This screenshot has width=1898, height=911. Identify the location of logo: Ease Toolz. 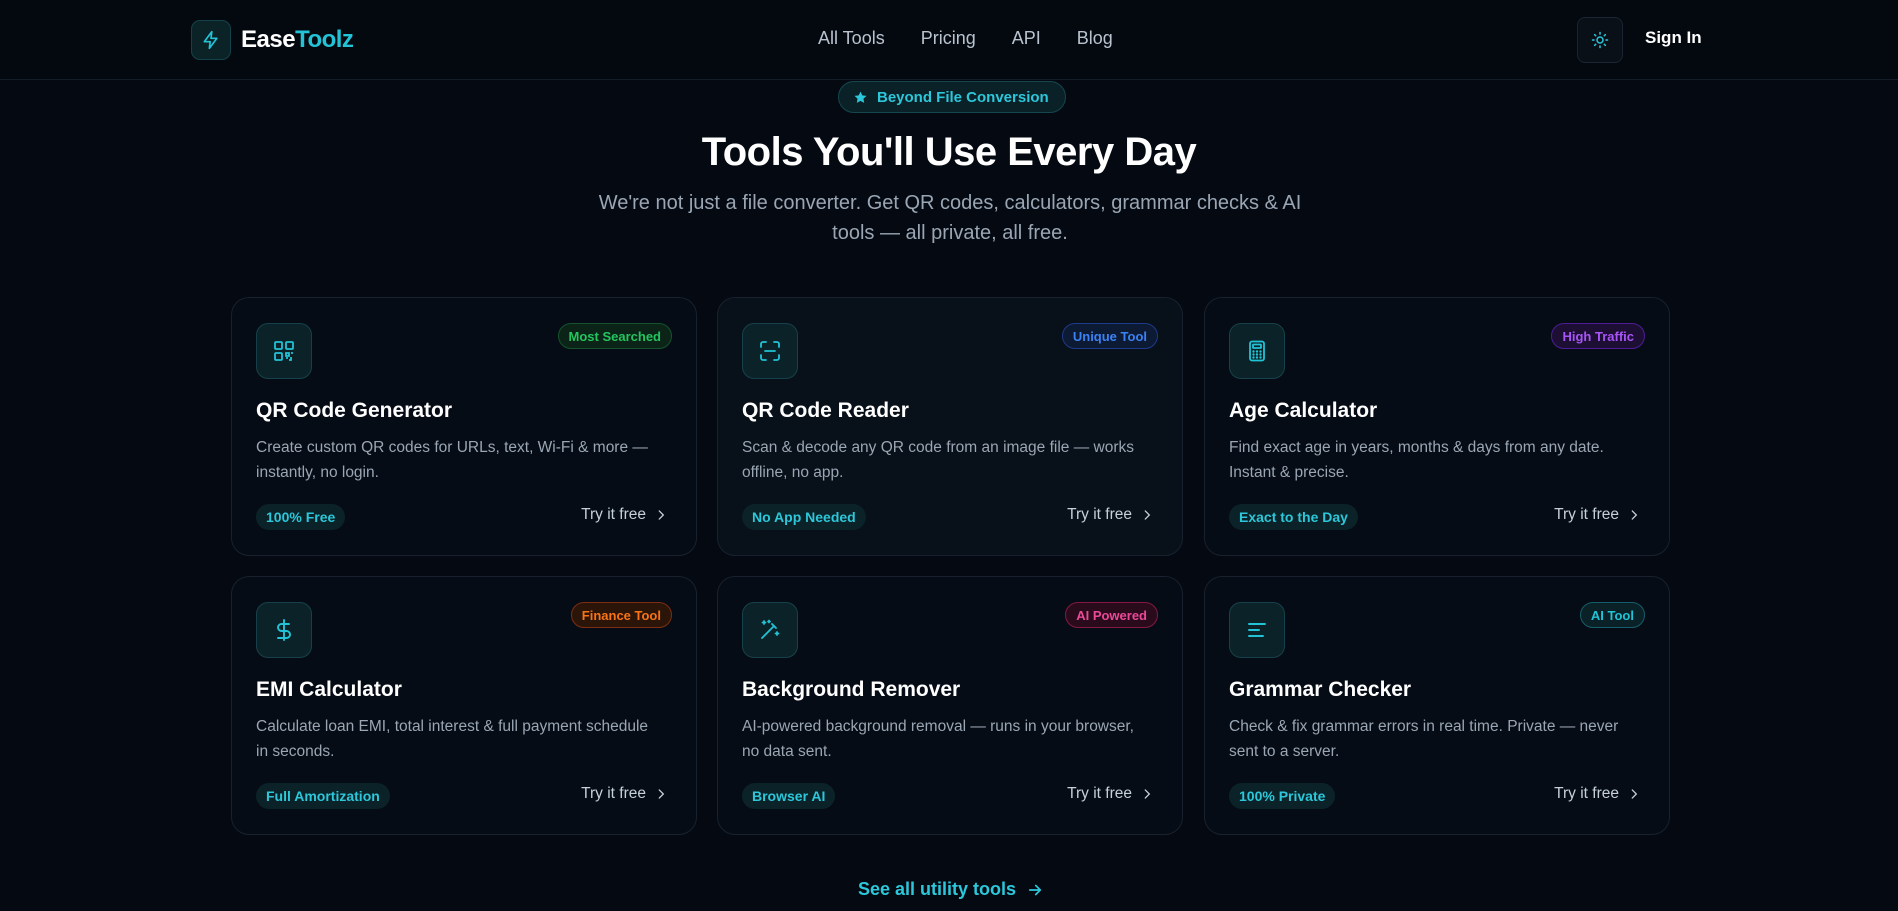
(272, 40).